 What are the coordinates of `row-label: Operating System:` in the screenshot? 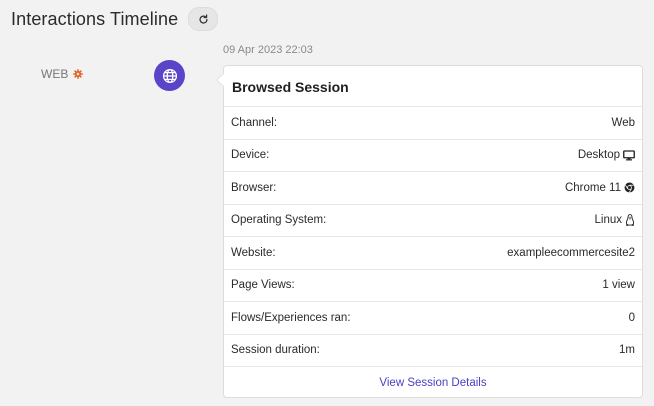 It's located at (279, 220).